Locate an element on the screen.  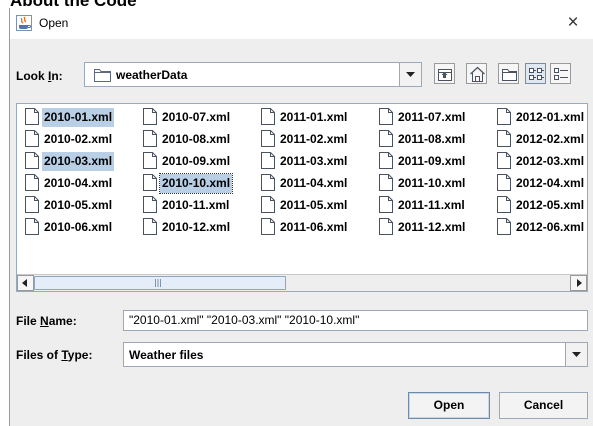
look-in-dropdown-arrow is located at coordinates (410, 74).